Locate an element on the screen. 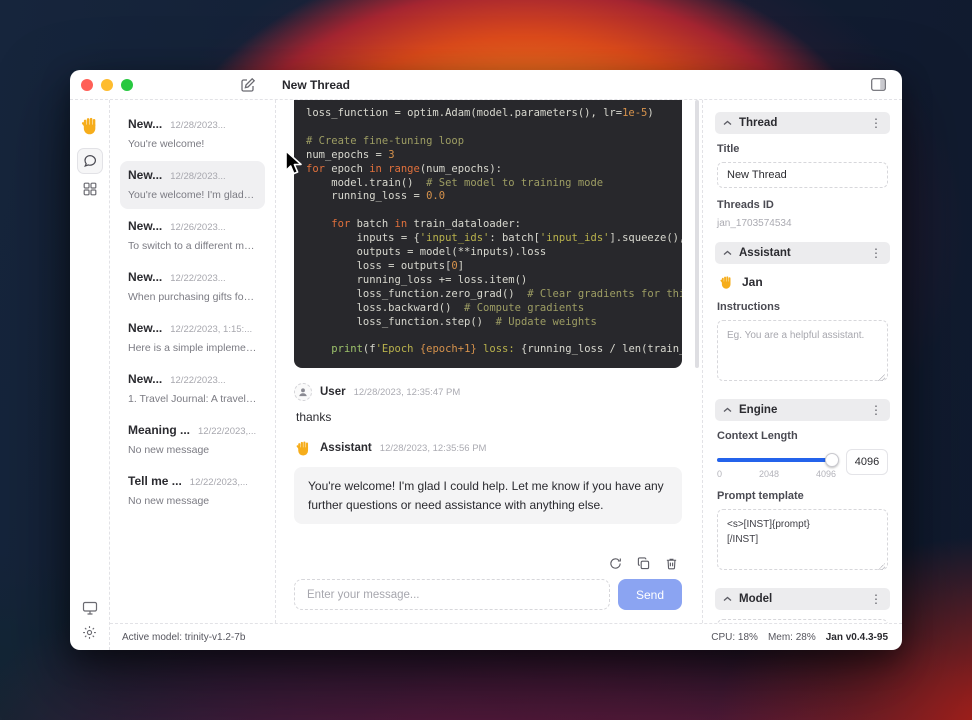 The width and height of the screenshot is (972, 720). jan-hand-logo is located at coordinates (90, 126).